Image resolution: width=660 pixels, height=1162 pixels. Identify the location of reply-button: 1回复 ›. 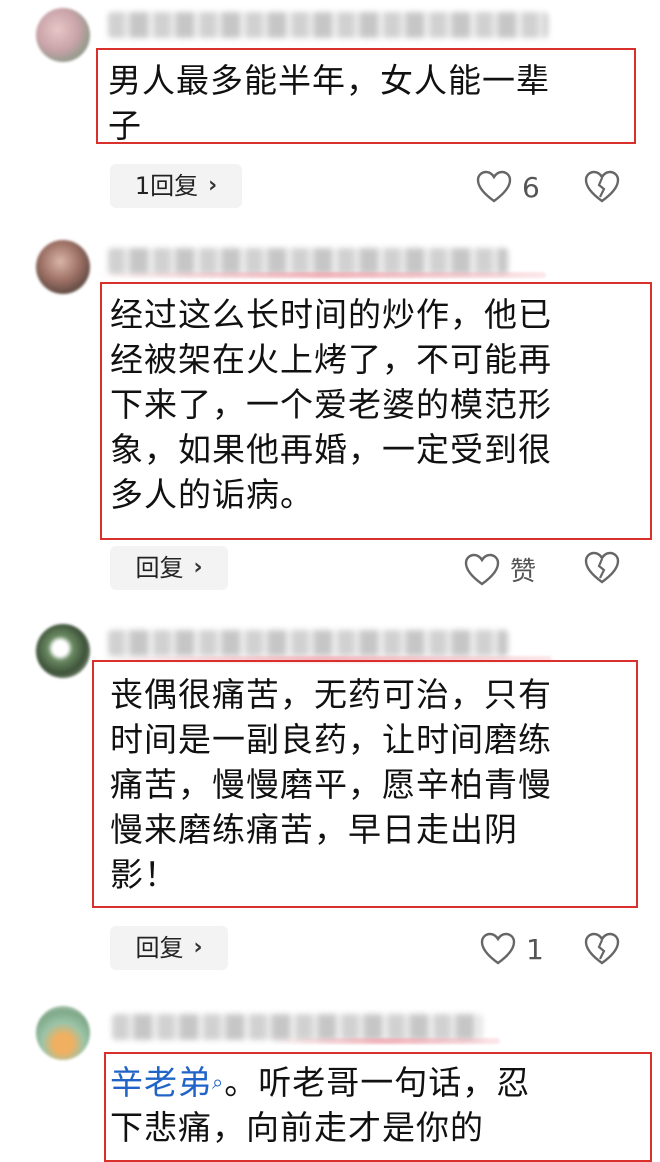
(176, 186).